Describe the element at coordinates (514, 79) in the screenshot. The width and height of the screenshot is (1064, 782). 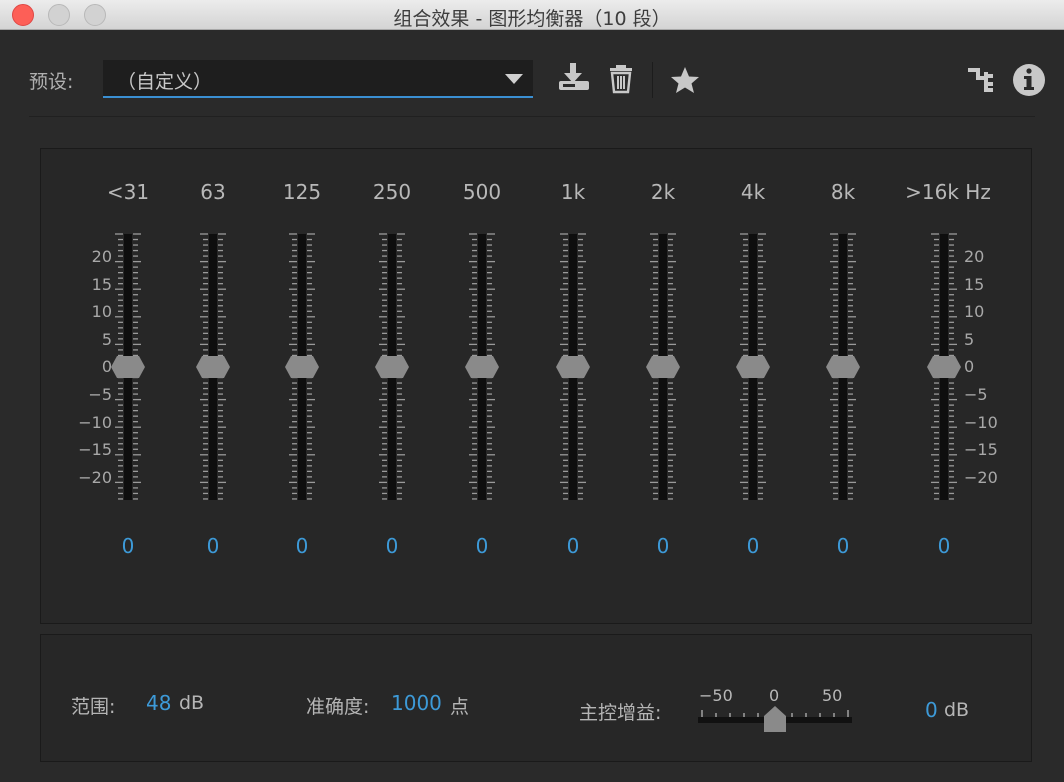
I see `chevron-down-icon` at that location.